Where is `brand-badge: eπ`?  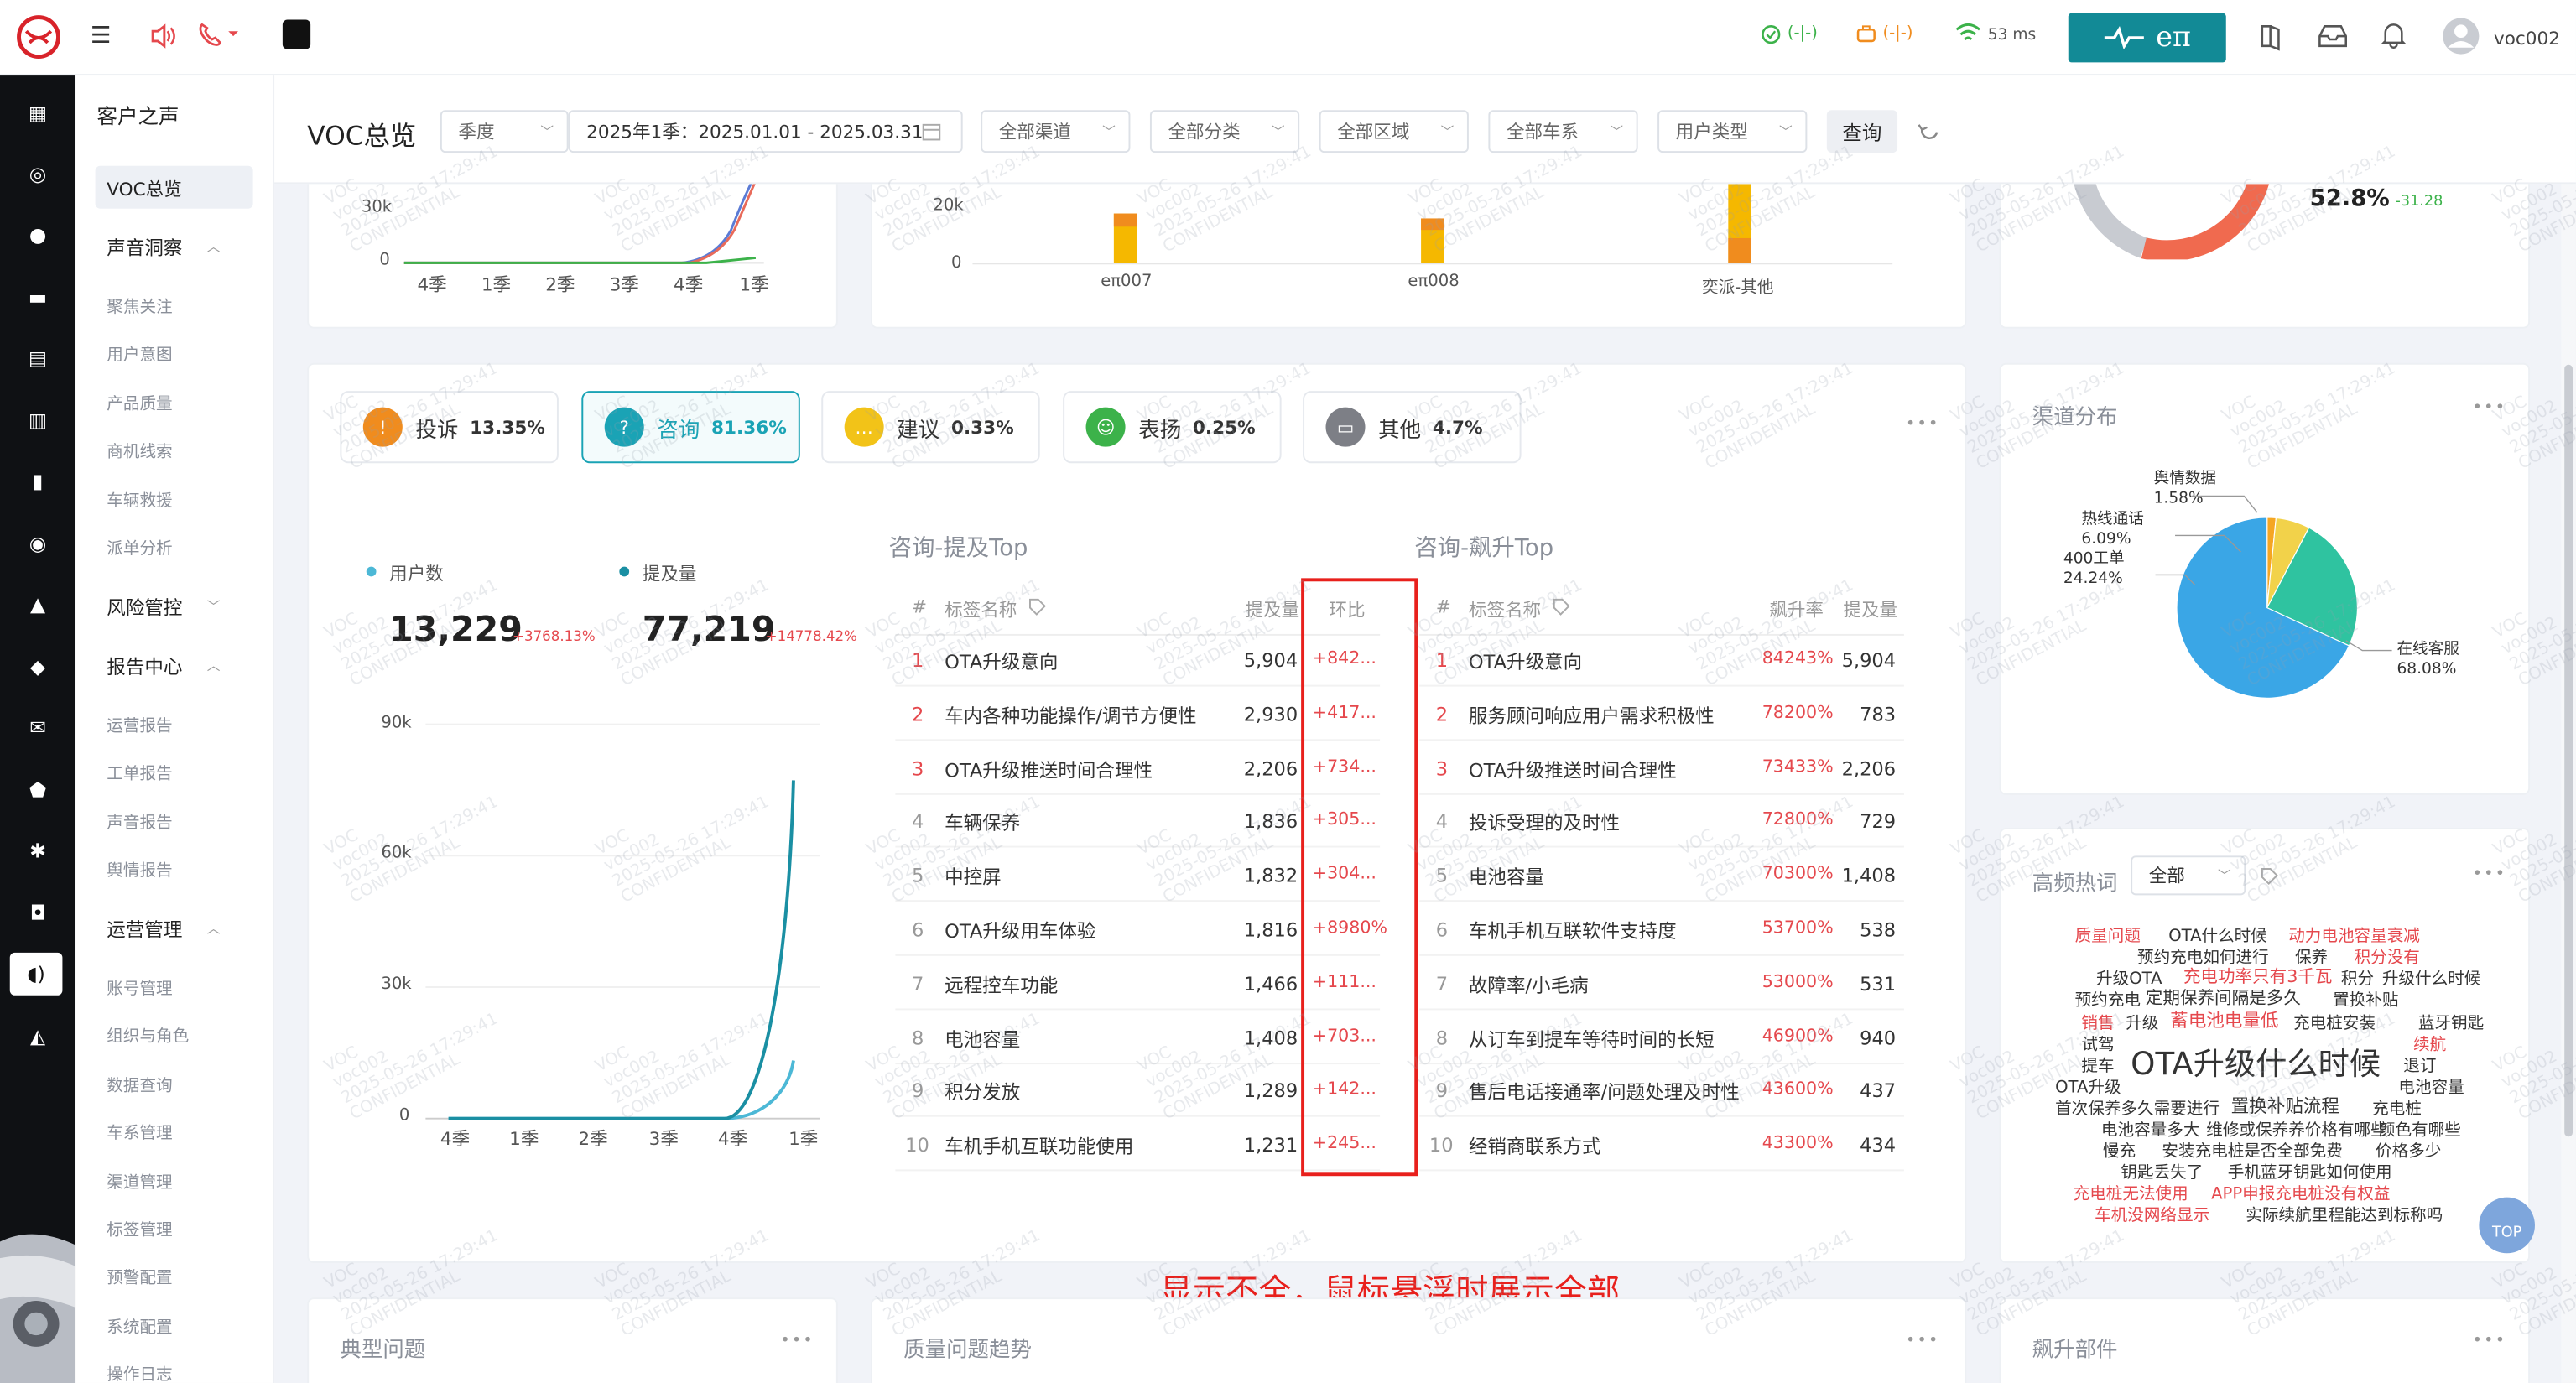 brand-badge: eπ is located at coordinates (2147, 38).